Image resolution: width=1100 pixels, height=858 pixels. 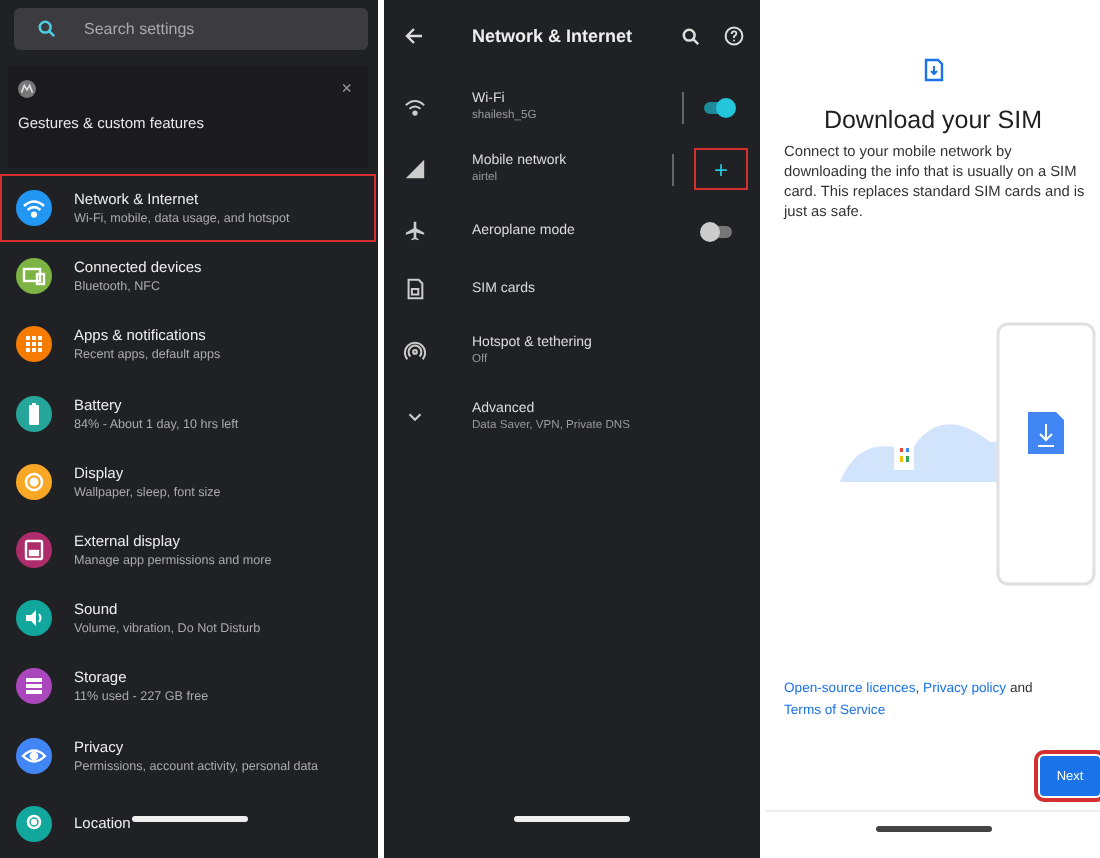 What do you see at coordinates (553, 36) in the screenshot?
I see `page-title: Network & Internet` at bounding box center [553, 36].